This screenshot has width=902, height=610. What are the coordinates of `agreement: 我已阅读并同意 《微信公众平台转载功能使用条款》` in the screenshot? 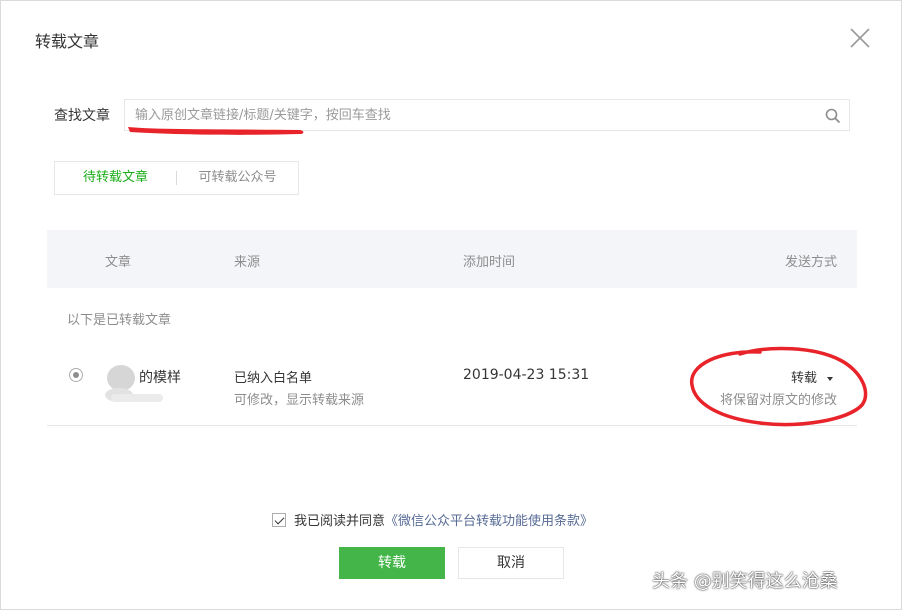 It's located at (432, 519).